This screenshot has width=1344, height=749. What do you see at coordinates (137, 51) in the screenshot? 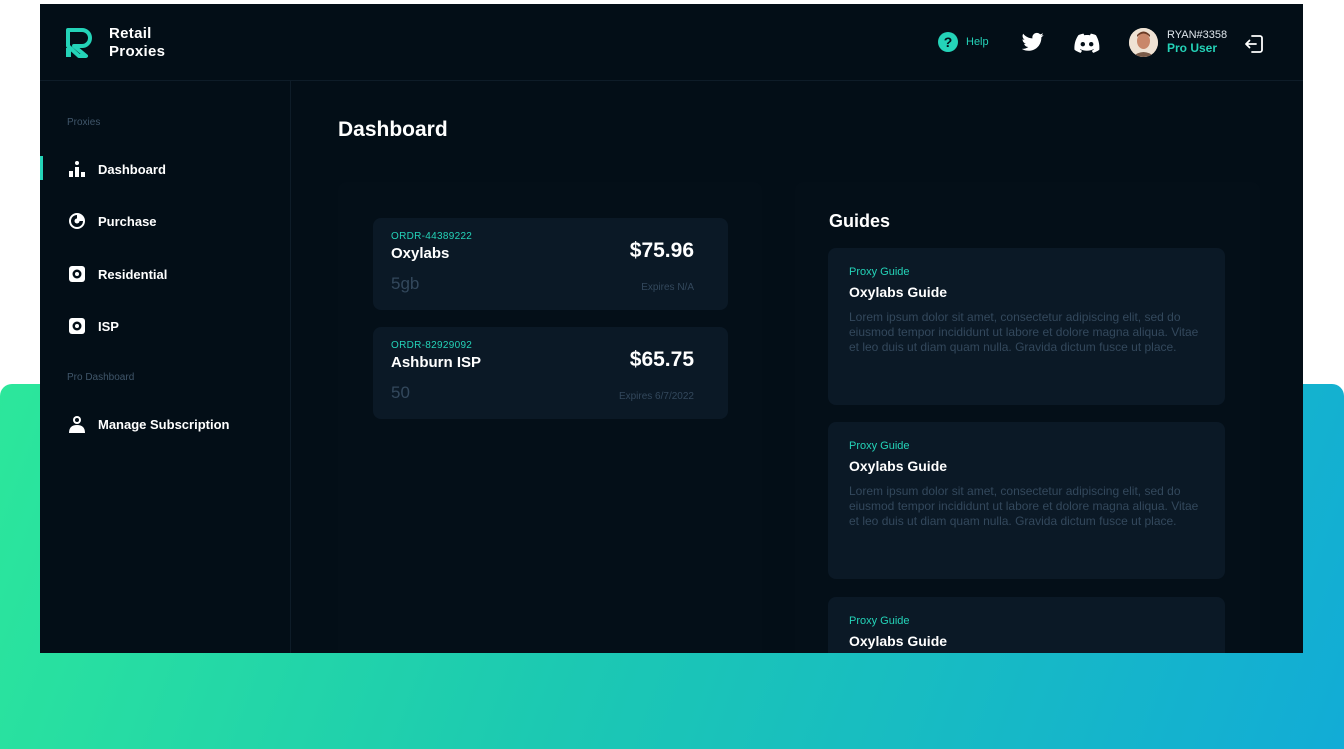
I see `brand-line-2: Proxies` at bounding box center [137, 51].